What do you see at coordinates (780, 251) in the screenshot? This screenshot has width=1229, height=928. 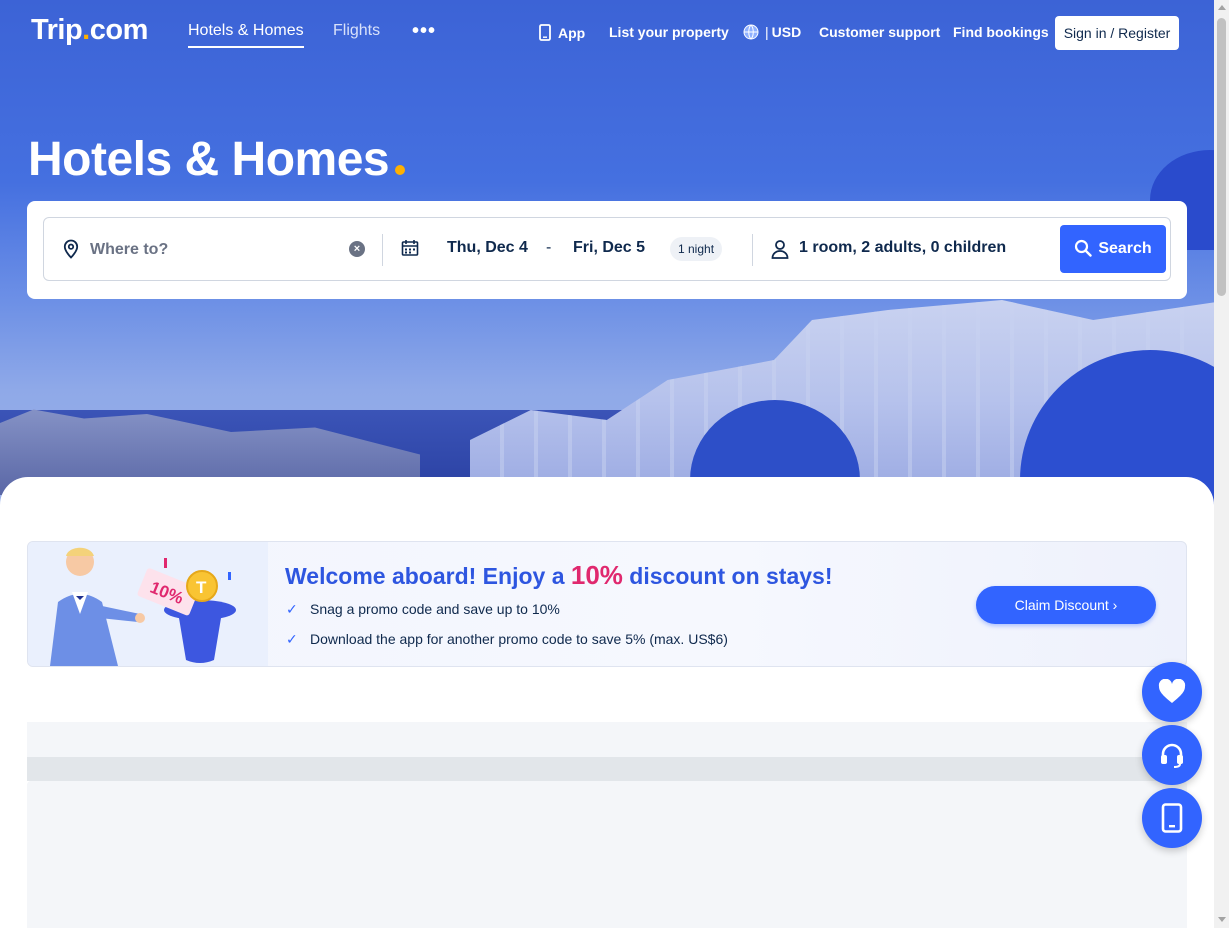 I see `person-icon` at bounding box center [780, 251].